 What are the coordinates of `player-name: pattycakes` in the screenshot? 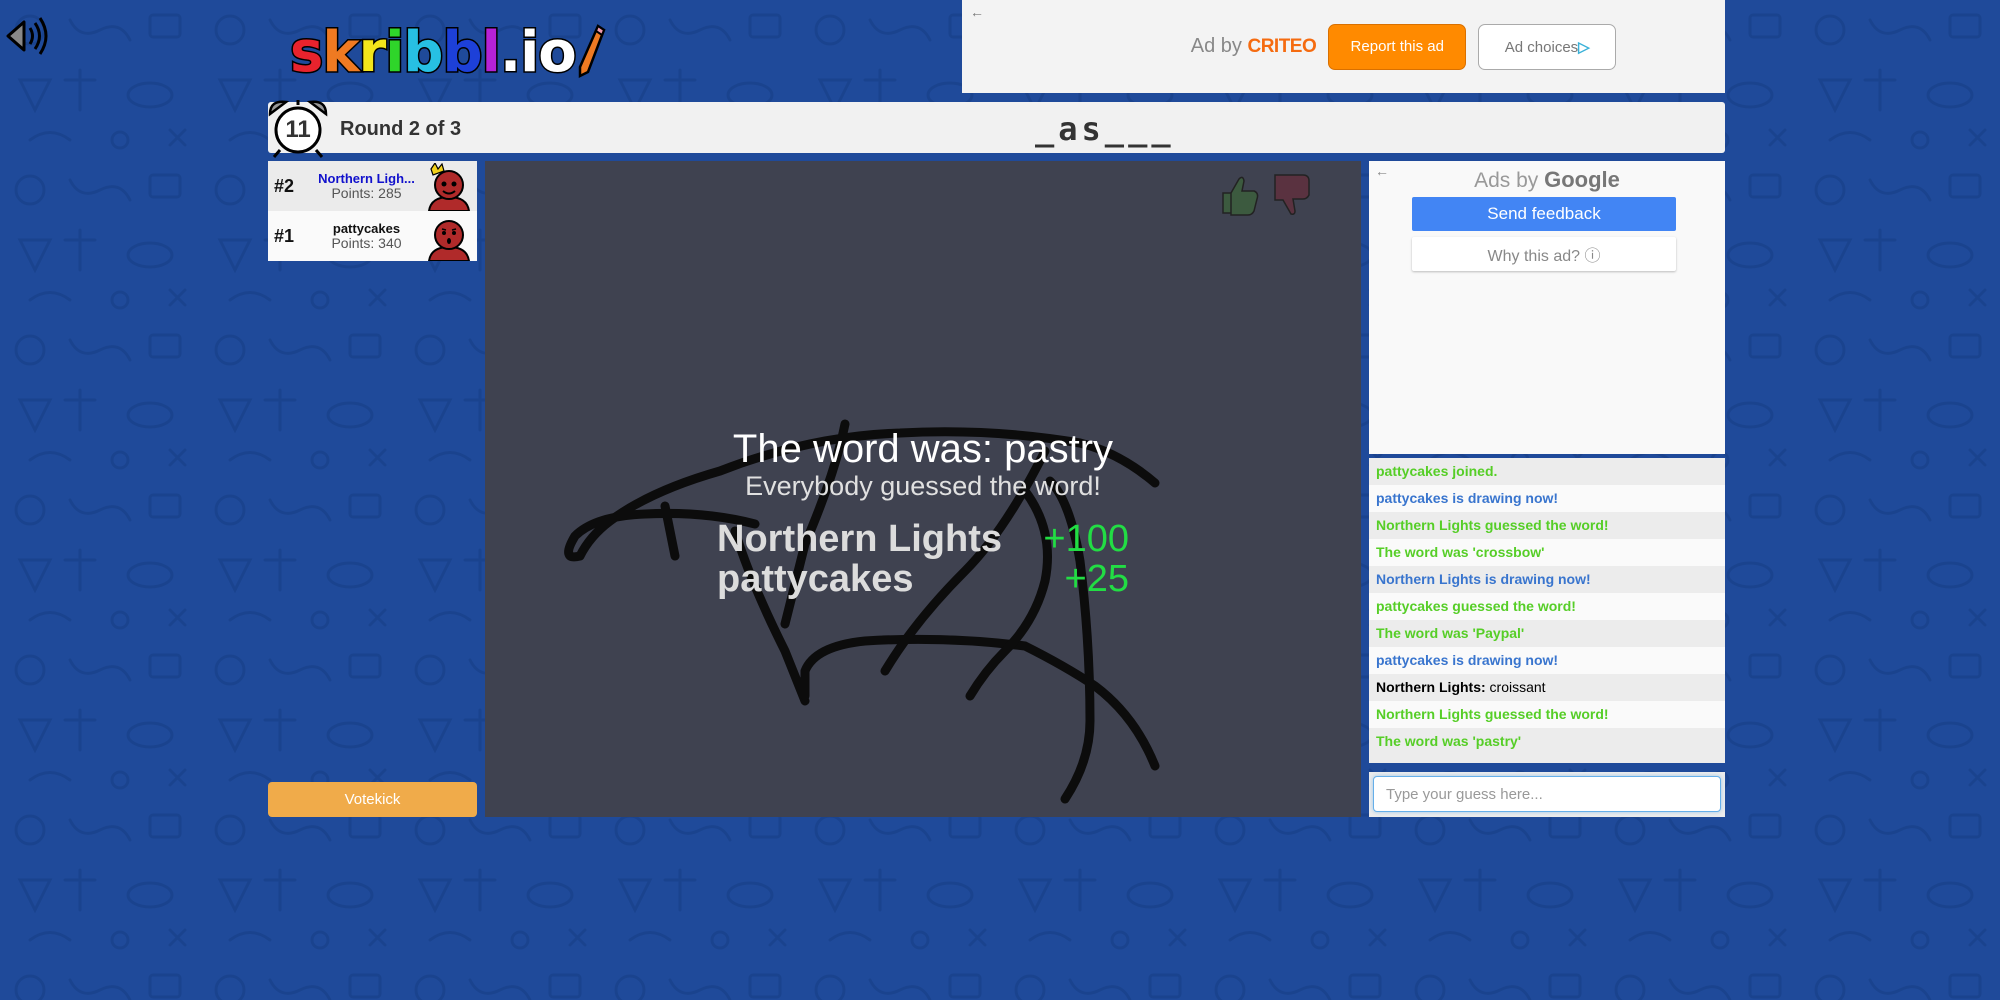 It's located at (366, 229).